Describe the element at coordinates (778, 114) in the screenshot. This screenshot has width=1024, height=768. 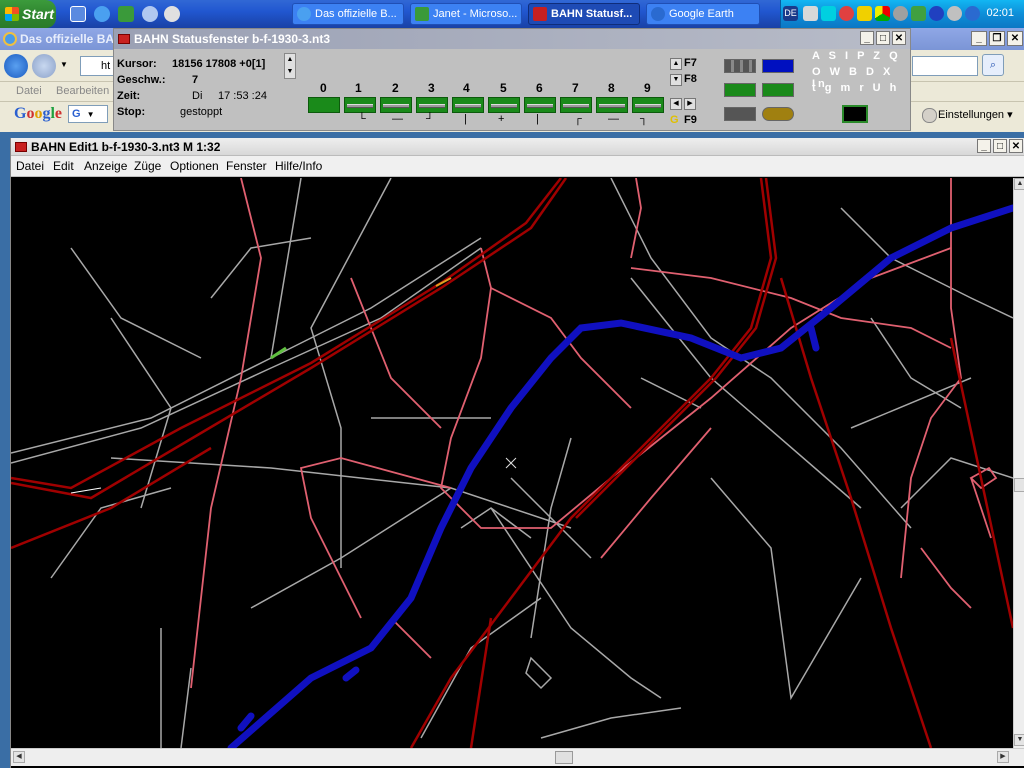
I see `palette-sand-icon` at that location.